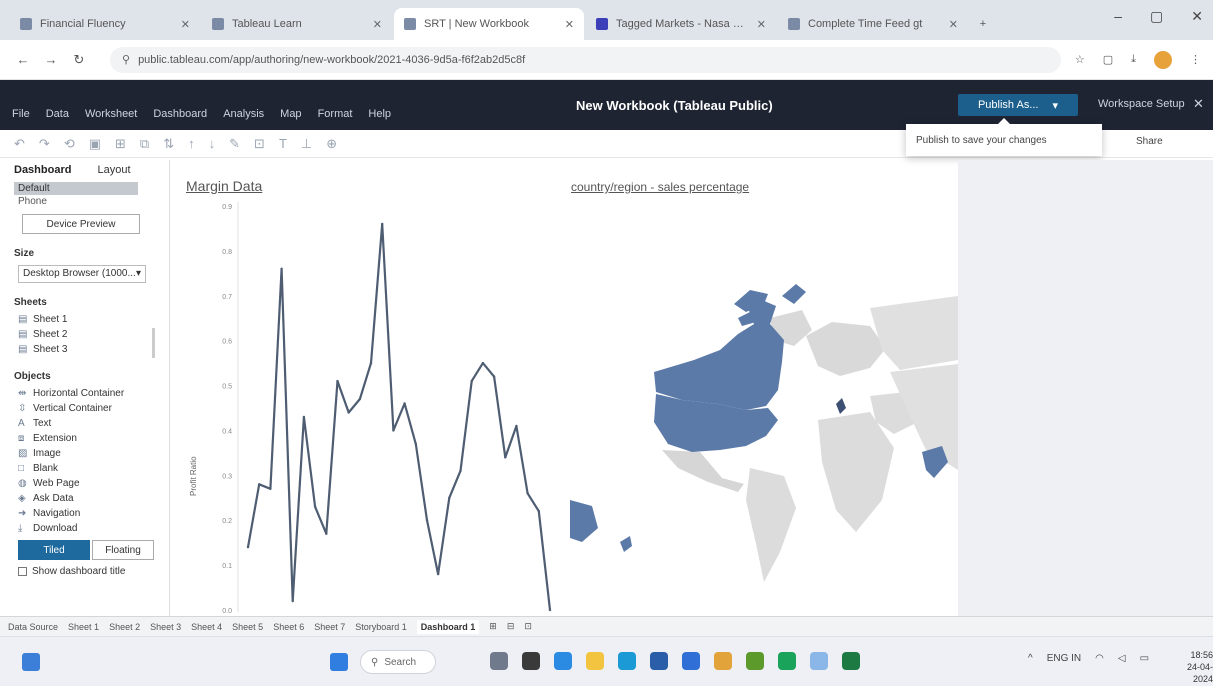  I want to click on reload-icon: ↻, so click(79, 60).